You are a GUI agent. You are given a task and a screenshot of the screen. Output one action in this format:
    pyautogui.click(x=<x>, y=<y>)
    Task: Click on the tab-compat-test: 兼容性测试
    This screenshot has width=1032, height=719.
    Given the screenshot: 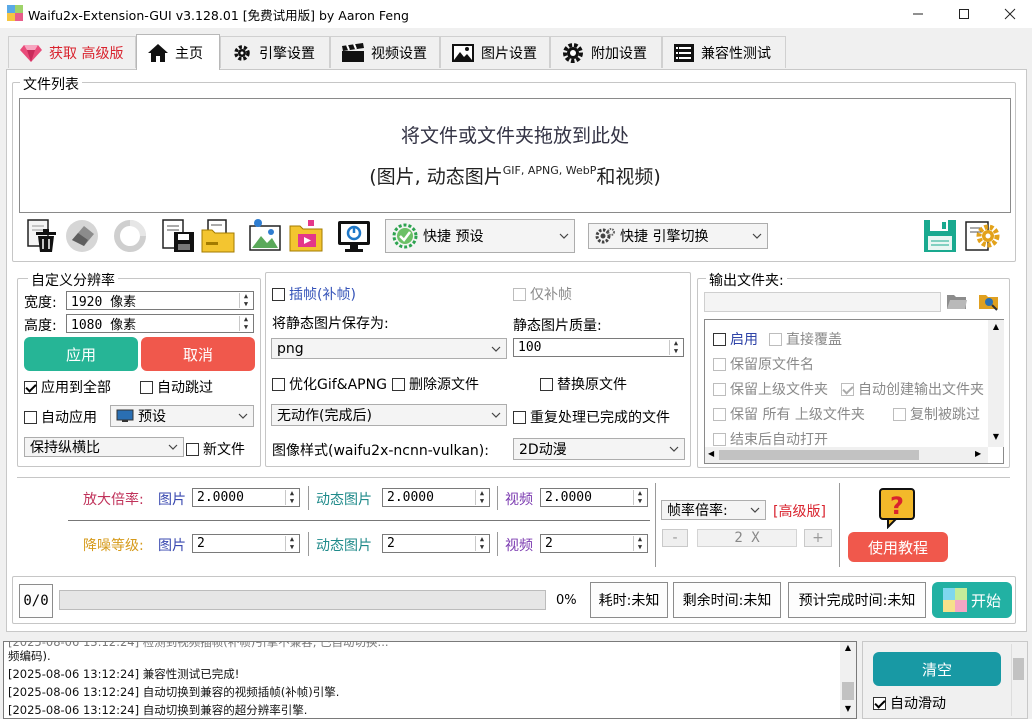 What is the action you would take?
    pyautogui.click(x=724, y=52)
    